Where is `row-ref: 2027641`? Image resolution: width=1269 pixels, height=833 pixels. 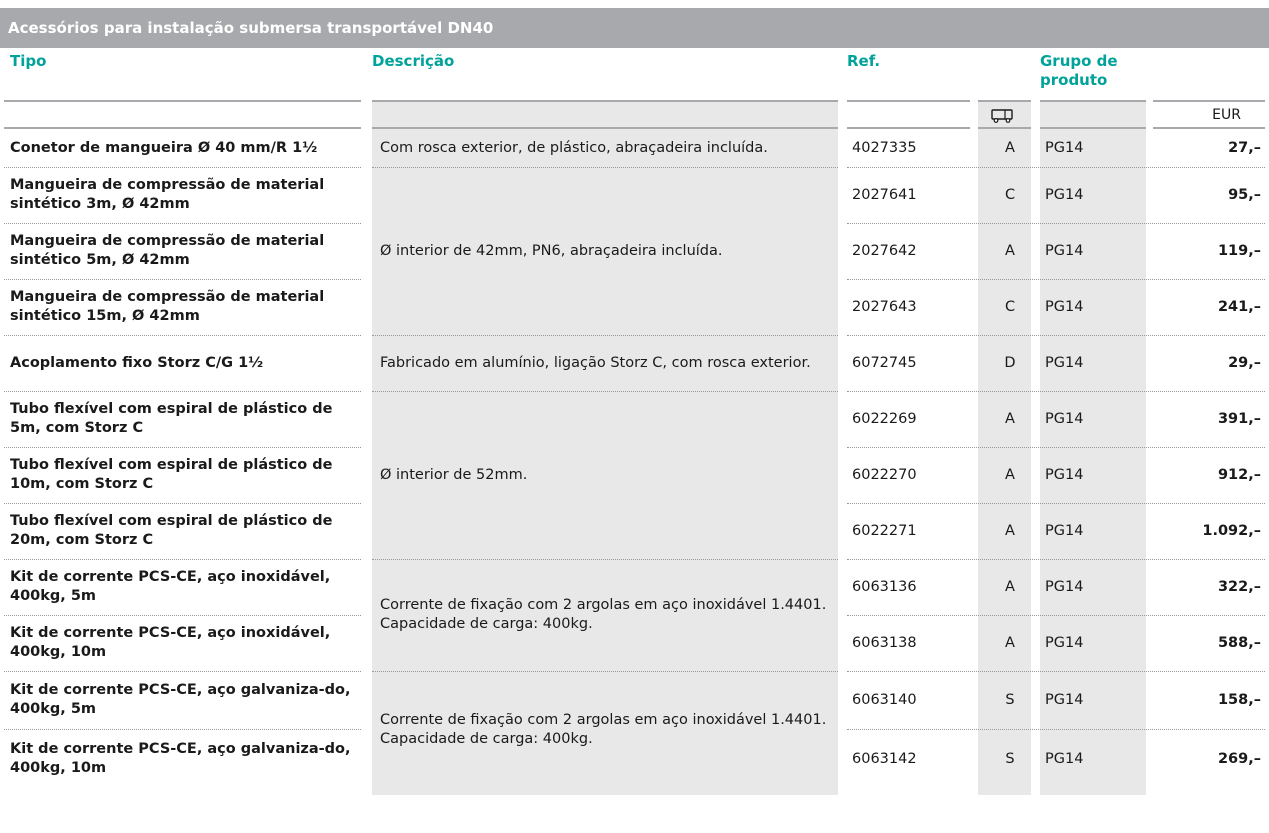
row-ref: 2027641 is located at coordinates (884, 194).